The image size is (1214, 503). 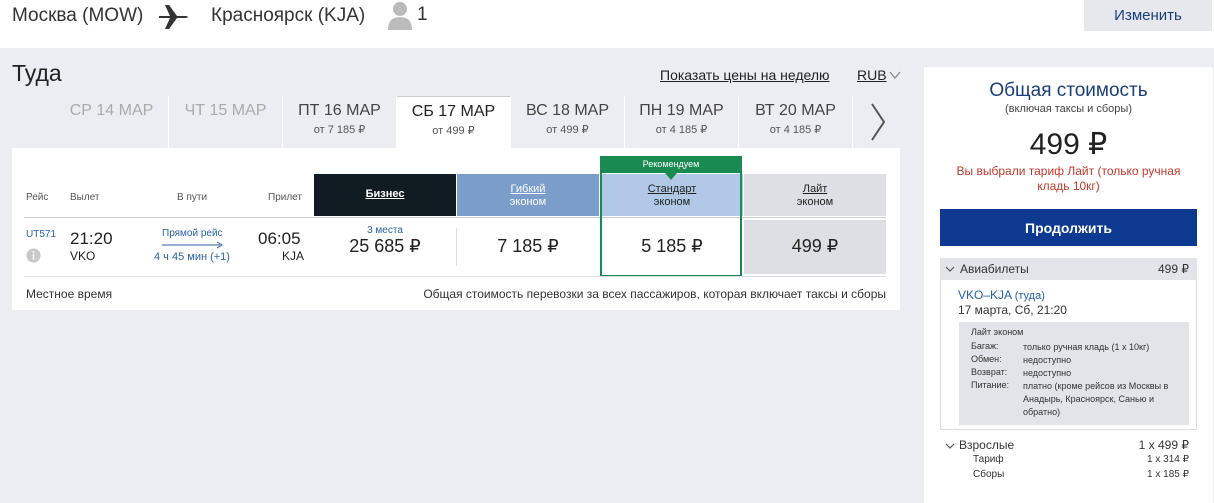 What do you see at coordinates (815, 247) in the screenshot?
I see `price-lite-selected: 499 ₽` at bounding box center [815, 247].